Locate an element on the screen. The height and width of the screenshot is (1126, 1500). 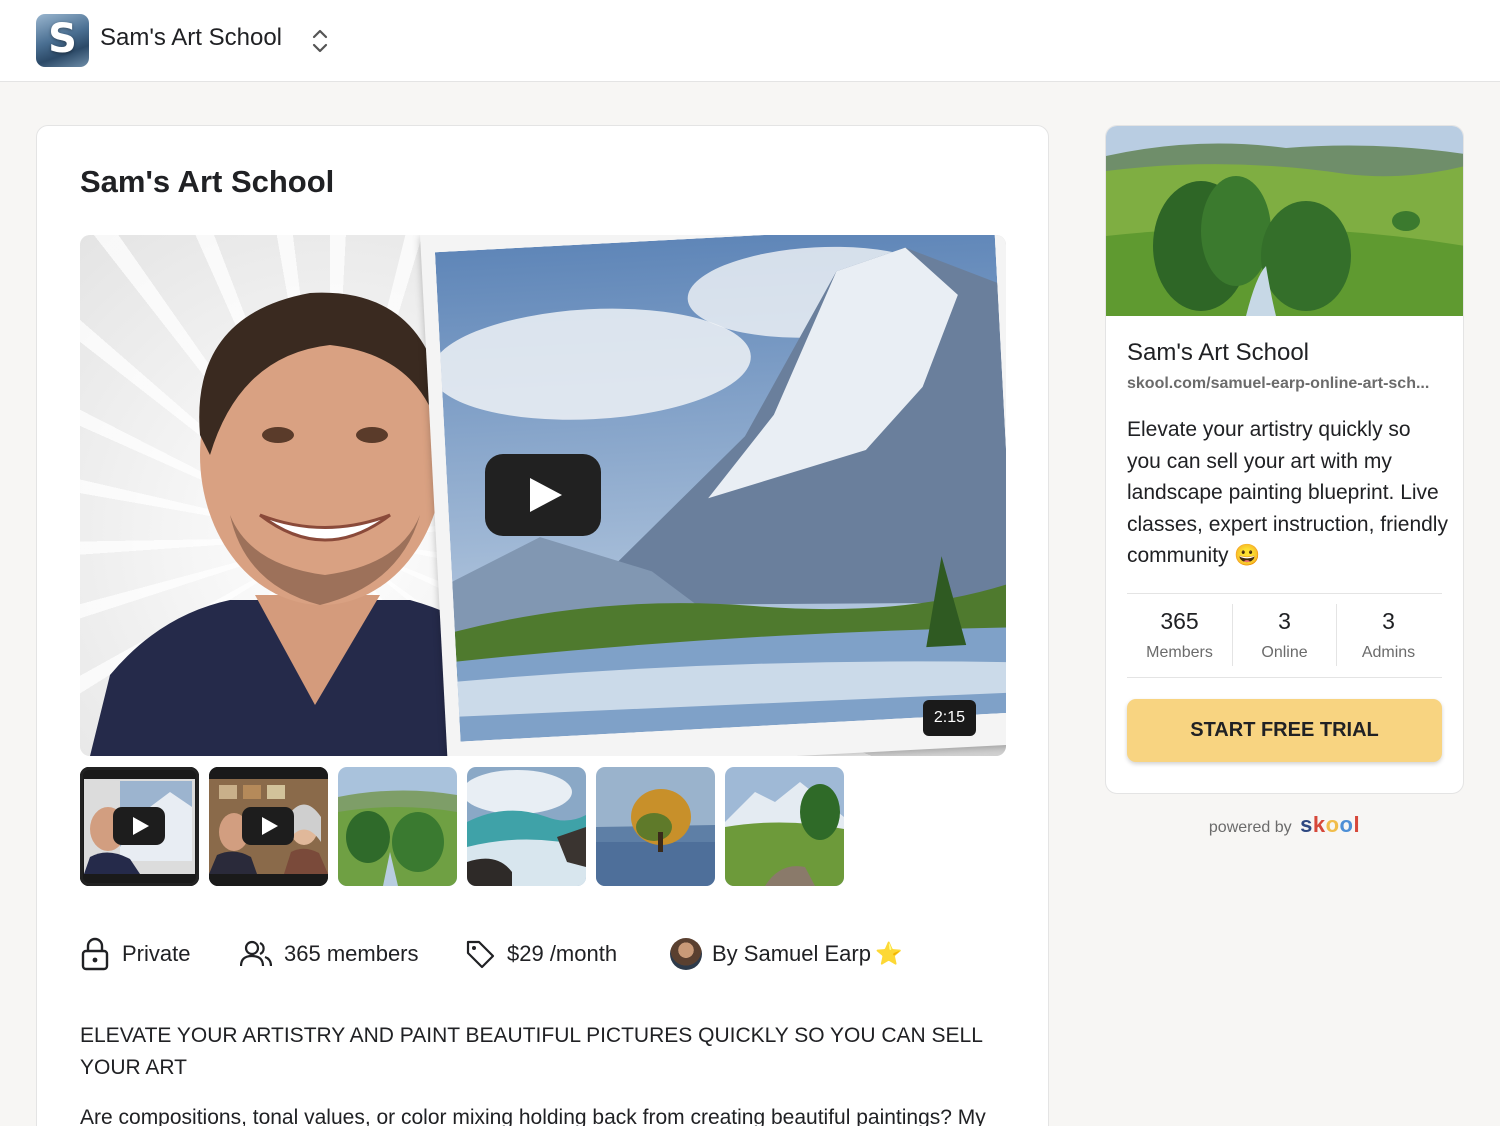
group-stats: 365 Members 3 Online 3 Admins is located at coordinates (1284, 635).